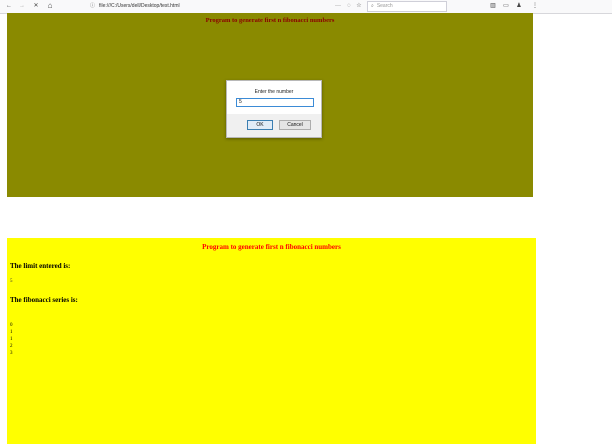 The width and height of the screenshot is (612, 444). What do you see at coordinates (220, 6) in the screenshot?
I see `address-bar: ⓘ file:///C:/Users/dell/Desktop/test.html` at bounding box center [220, 6].